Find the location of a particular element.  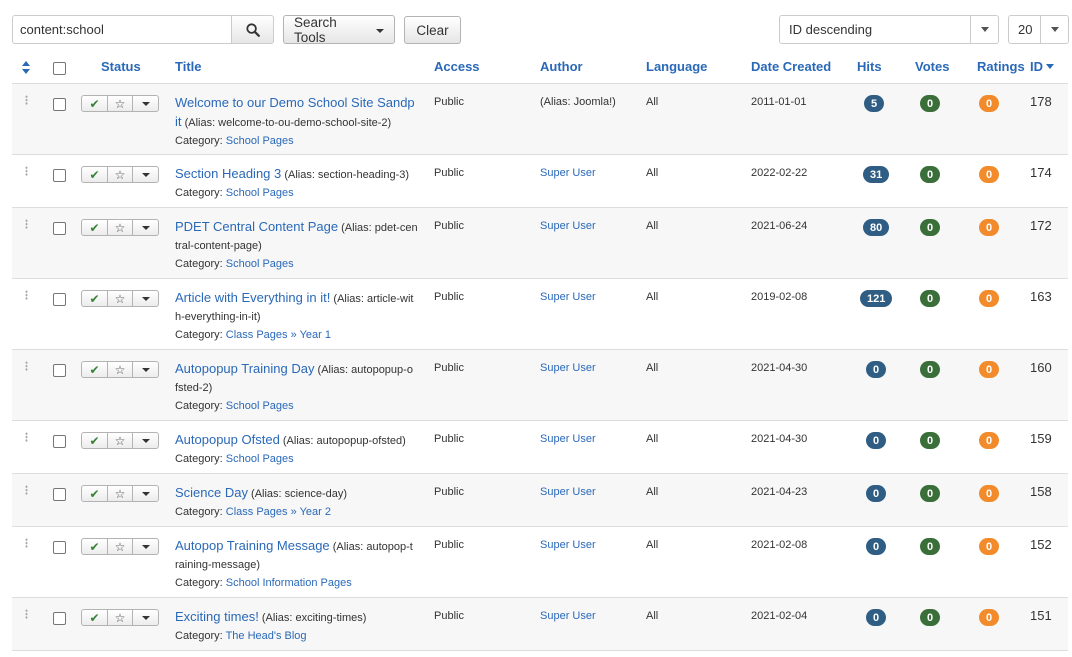

hits-badge: 0 is located at coordinates (876, 546).